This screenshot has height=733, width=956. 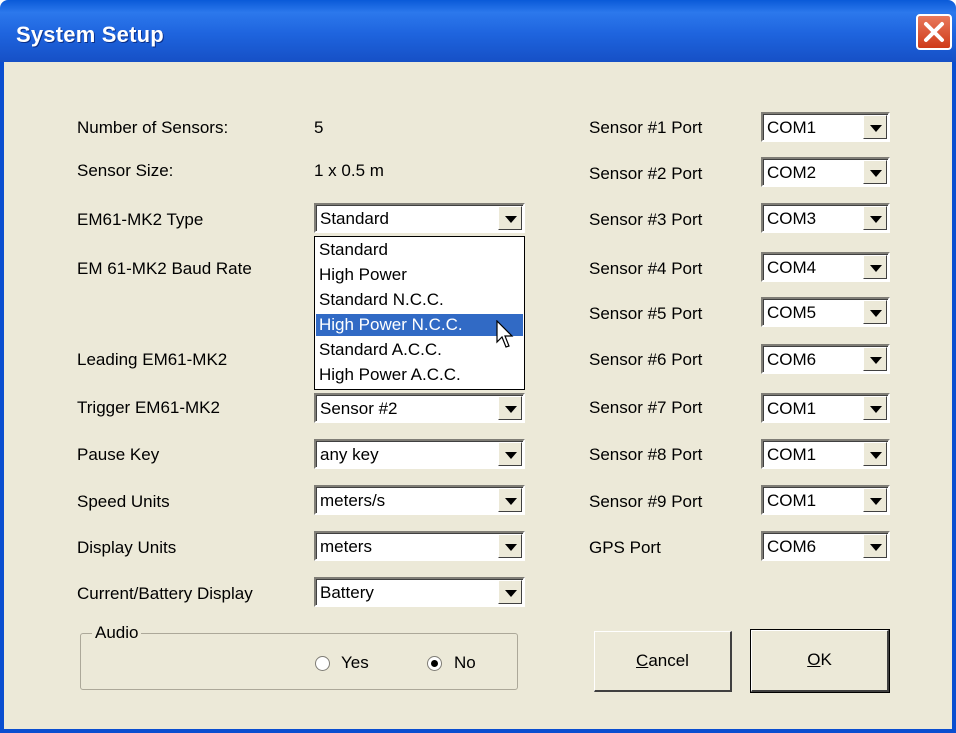 I want to click on title-bar: System Setup, so click(x=478, y=31).